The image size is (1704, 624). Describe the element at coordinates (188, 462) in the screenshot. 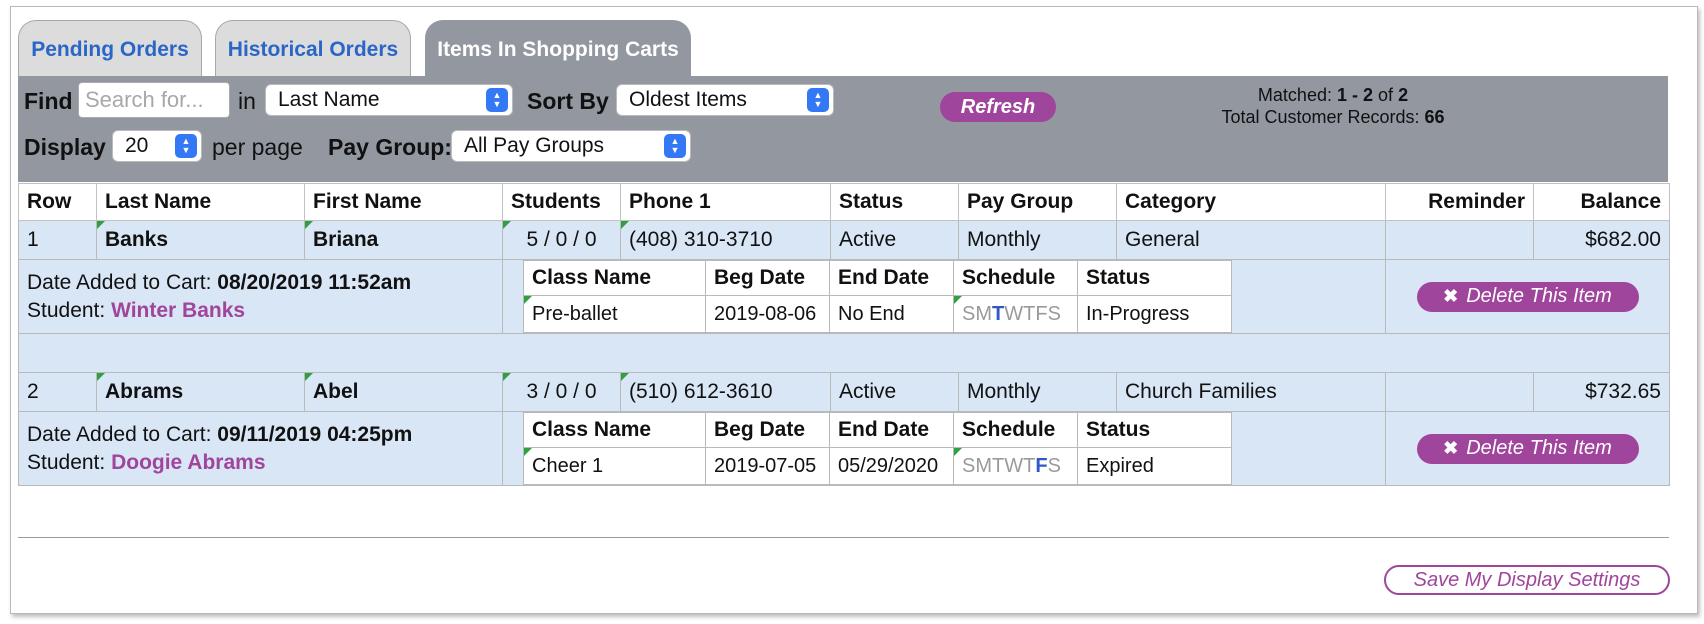

I see `student-name-link: Doogie Abrams` at that location.